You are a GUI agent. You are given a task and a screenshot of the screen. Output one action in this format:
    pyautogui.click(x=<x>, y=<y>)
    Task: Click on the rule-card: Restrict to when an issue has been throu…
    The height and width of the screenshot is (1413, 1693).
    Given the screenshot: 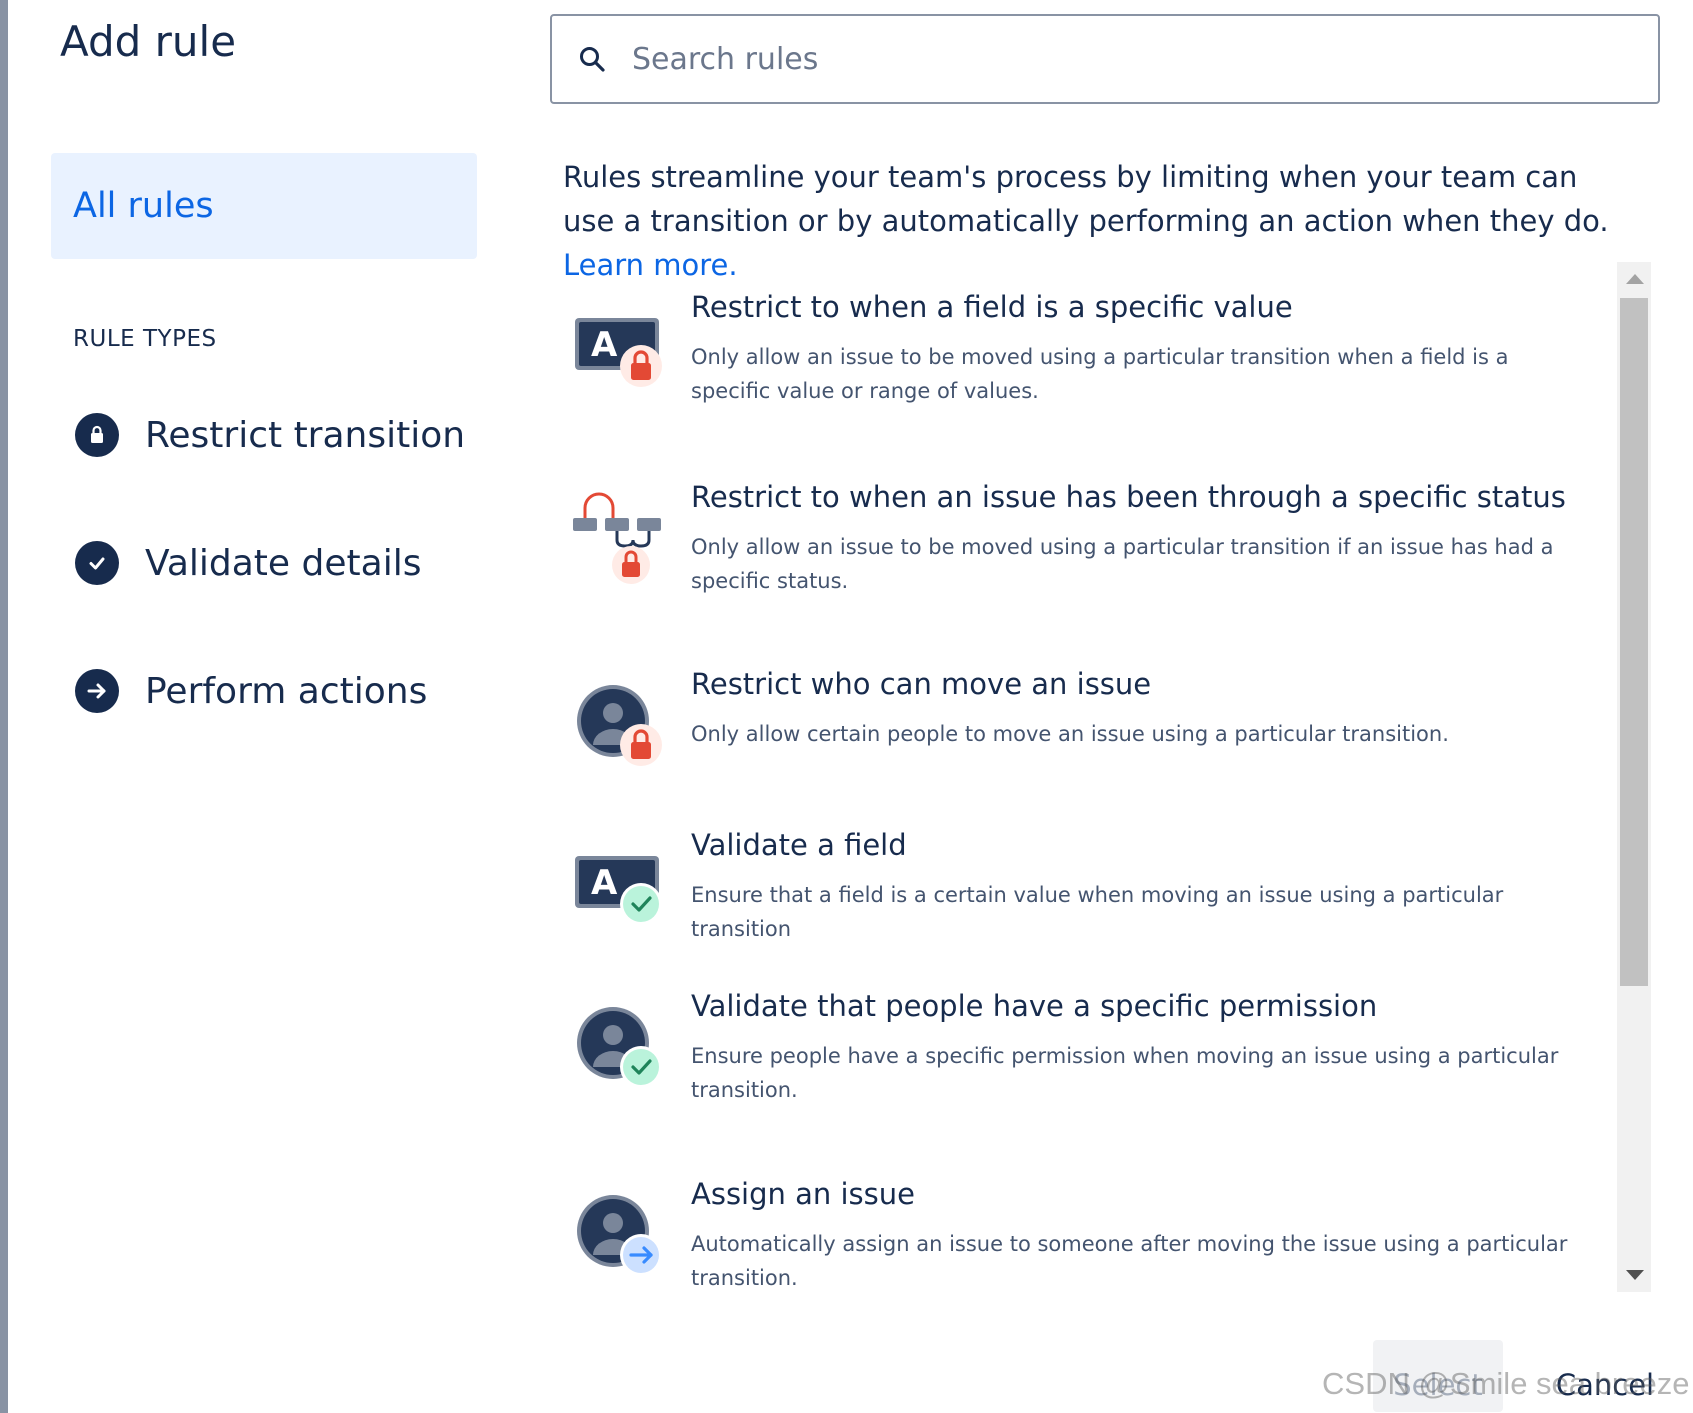 What is the action you would take?
    pyautogui.click(x=1083, y=555)
    